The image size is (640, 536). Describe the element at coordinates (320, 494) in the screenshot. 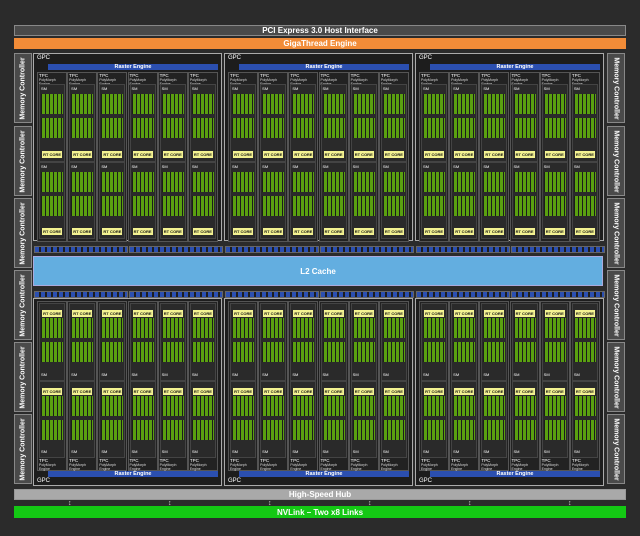

I see `high-speed-hub: High-Speed Hub` at that location.